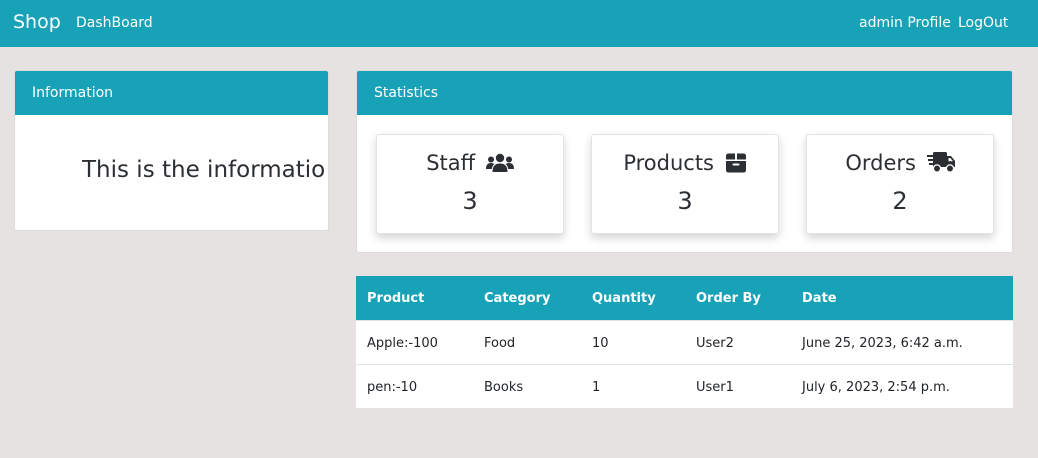 The width and height of the screenshot is (1038, 458). What do you see at coordinates (499, 162) in the screenshot?
I see `users-icon` at bounding box center [499, 162].